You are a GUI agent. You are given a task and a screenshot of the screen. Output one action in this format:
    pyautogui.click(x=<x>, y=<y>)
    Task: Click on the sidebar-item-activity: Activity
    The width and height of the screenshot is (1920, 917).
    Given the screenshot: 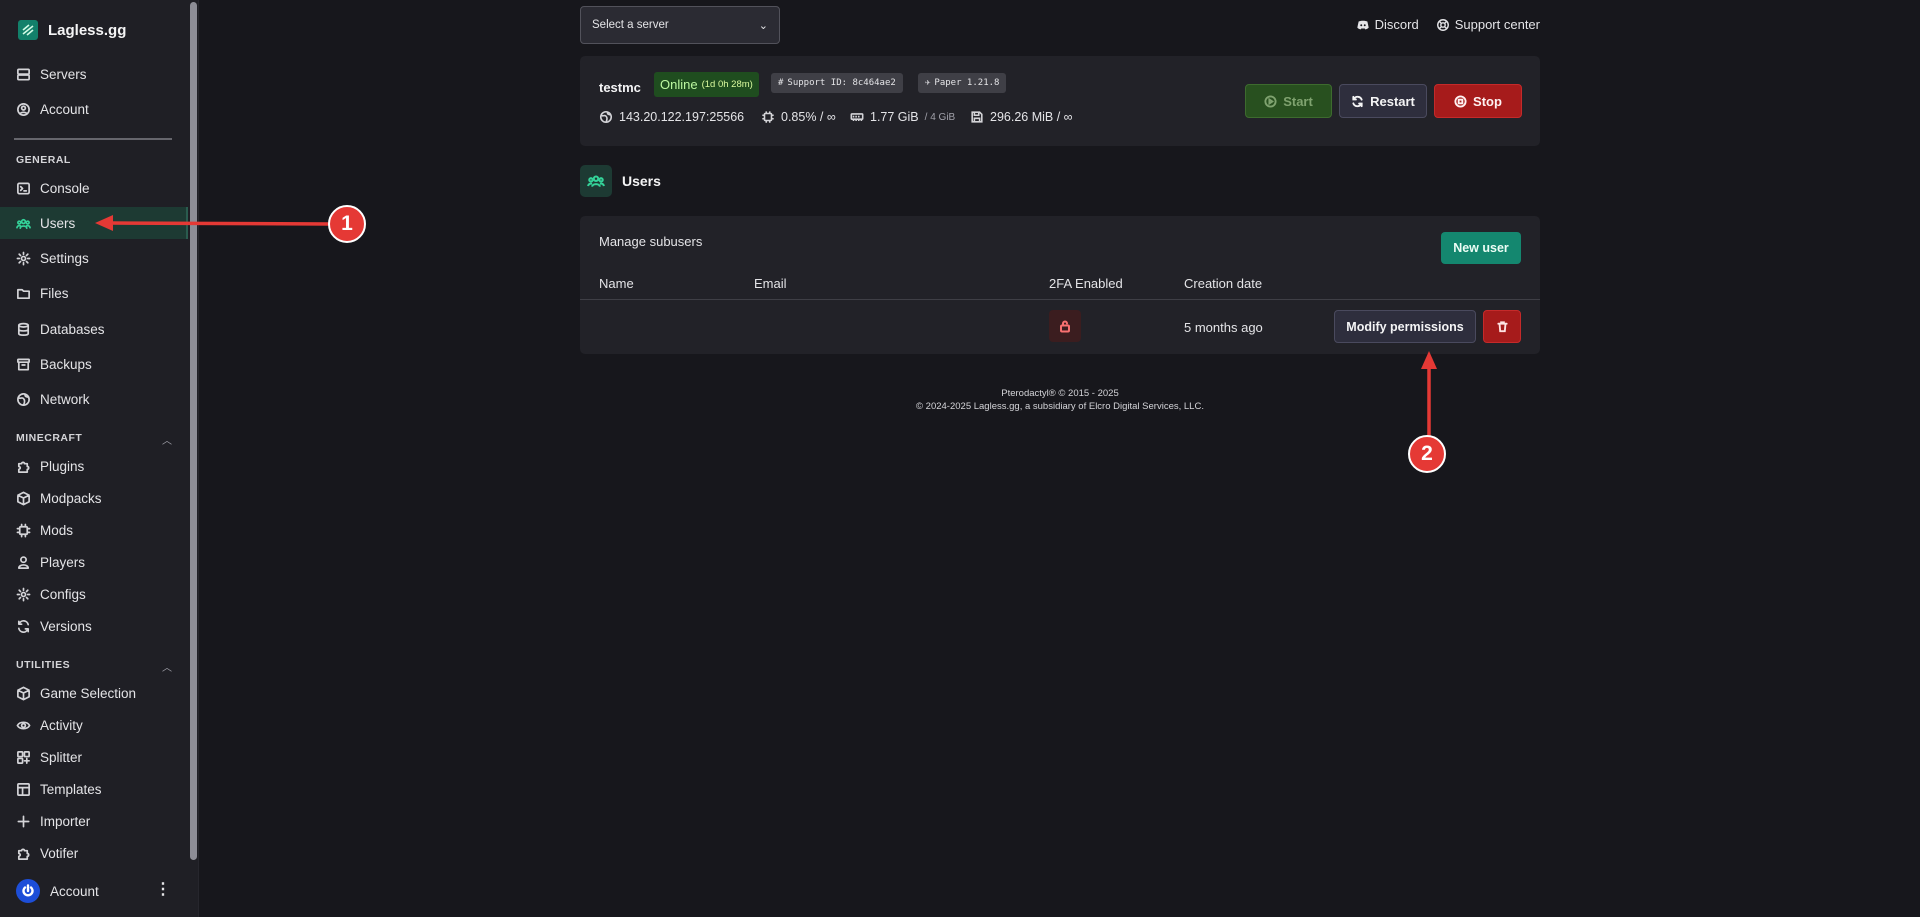 What is the action you would take?
    pyautogui.click(x=94, y=725)
    